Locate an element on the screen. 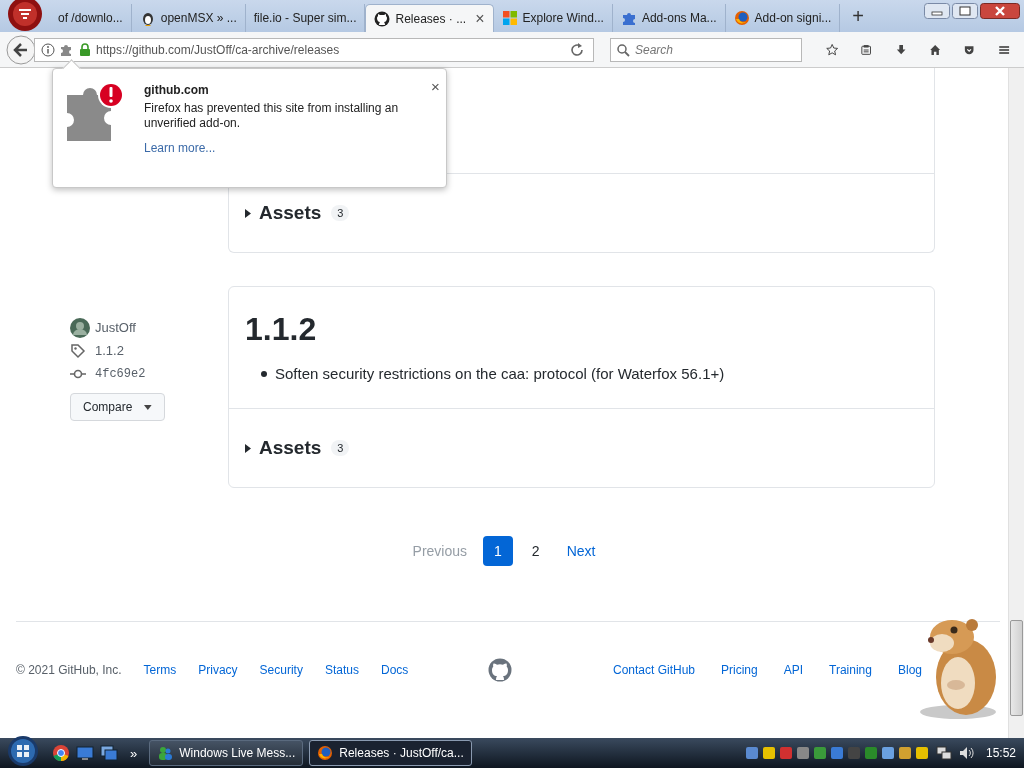 This screenshot has width=1024, height=768. author-link: JustOff is located at coordinates (115, 327).